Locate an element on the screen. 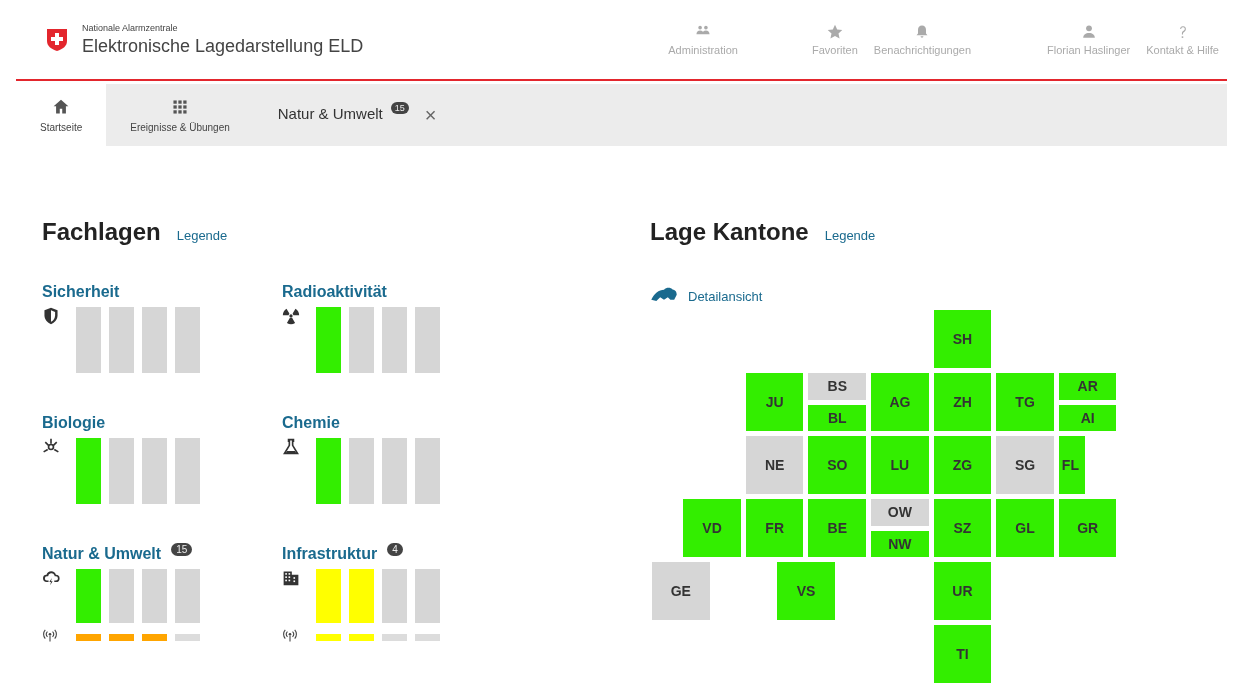  home-icon is located at coordinates (61, 106).